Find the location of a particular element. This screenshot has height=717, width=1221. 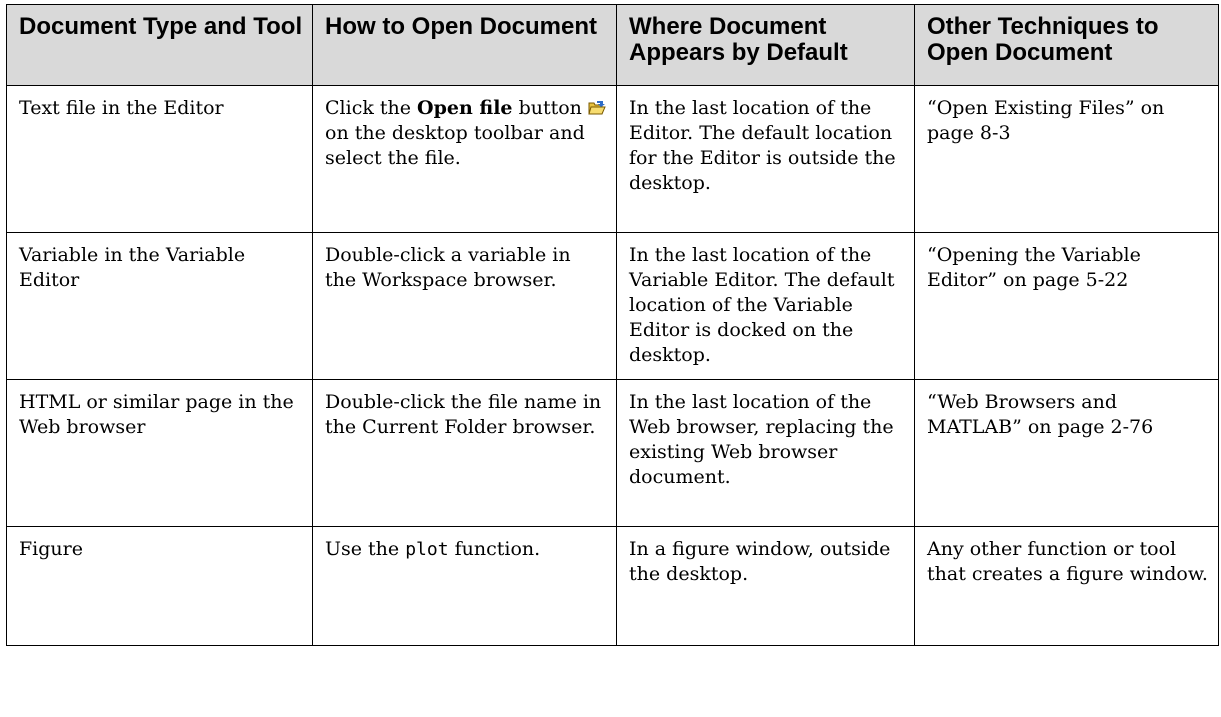

header-document-type: Document Type and Tool is located at coordinates (159, 45).